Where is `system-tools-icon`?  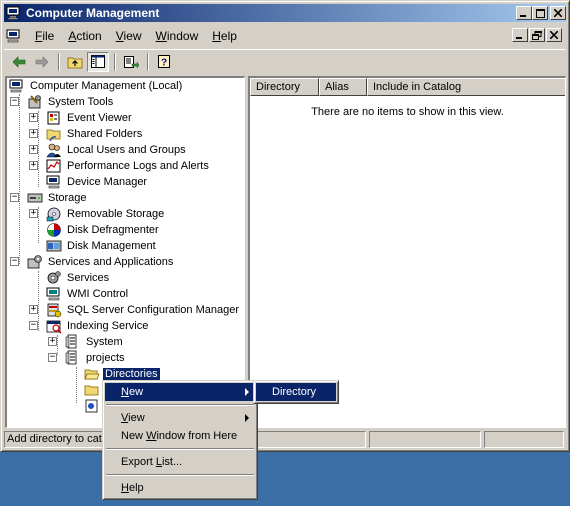 system-tools-icon is located at coordinates (34, 102).